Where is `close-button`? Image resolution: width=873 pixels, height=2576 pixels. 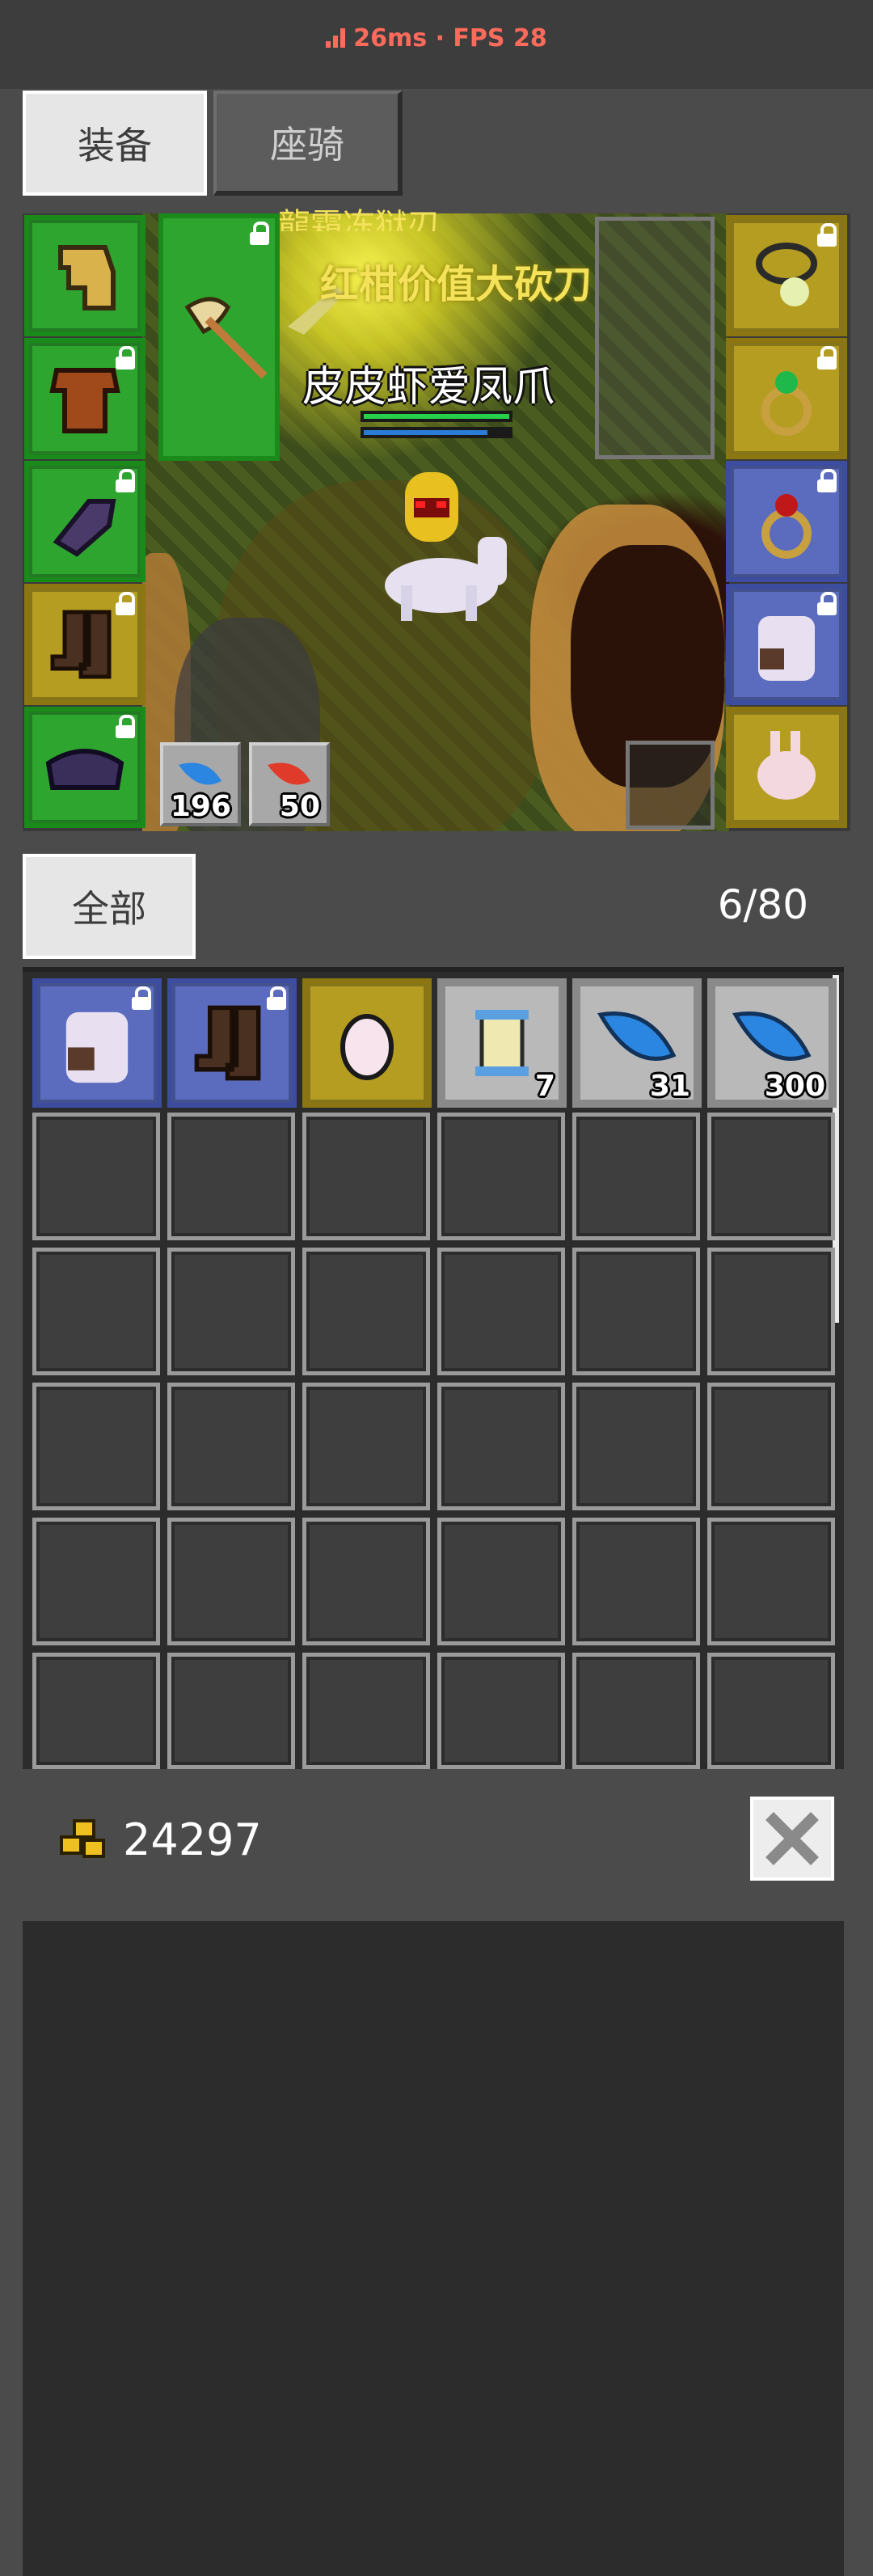
close-button is located at coordinates (792, 1839).